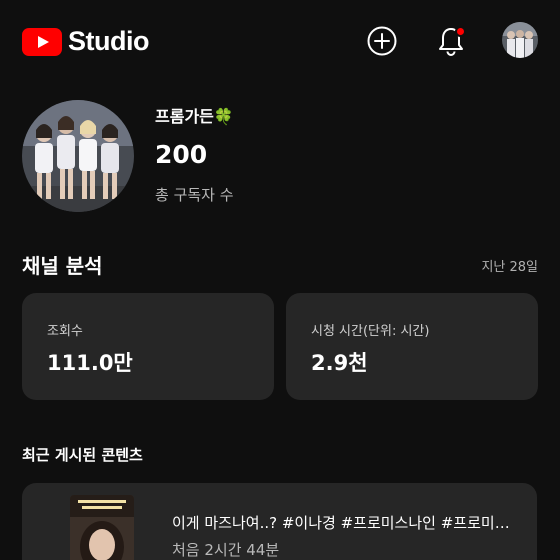 Image resolution: width=560 pixels, height=560 pixels. Describe the element at coordinates (108, 41) in the screenshot. I see `logo-text: Studio` at that location.